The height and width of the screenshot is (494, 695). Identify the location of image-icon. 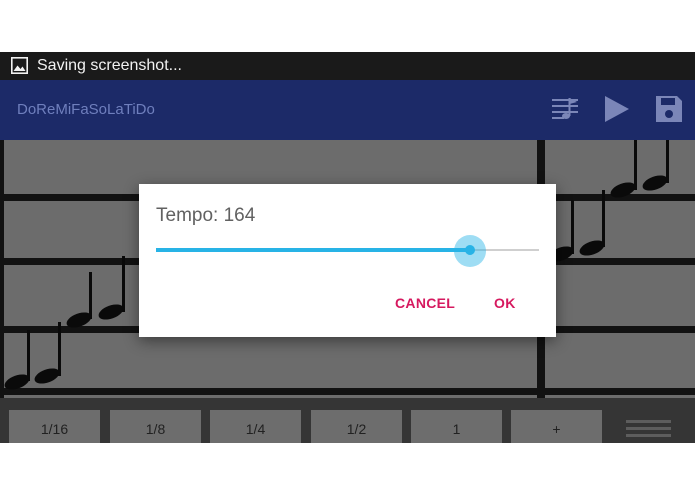
(19, 65).